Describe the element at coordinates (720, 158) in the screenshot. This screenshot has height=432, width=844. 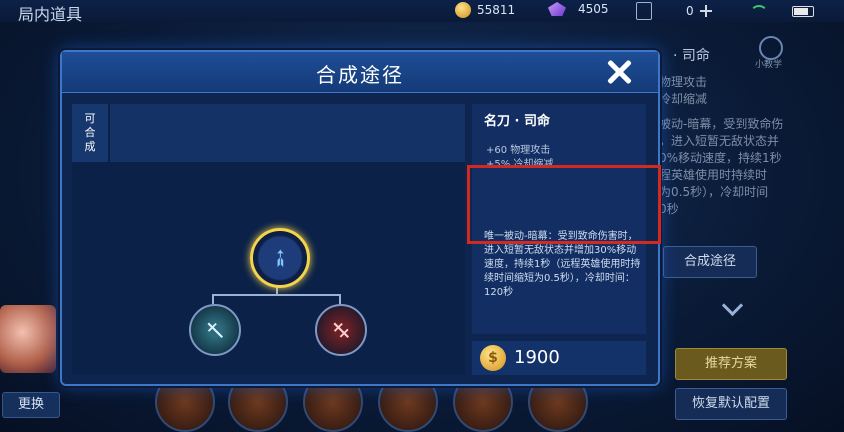
I see `bg-desc-line: 0%移动速度，持续1秒` at that location.